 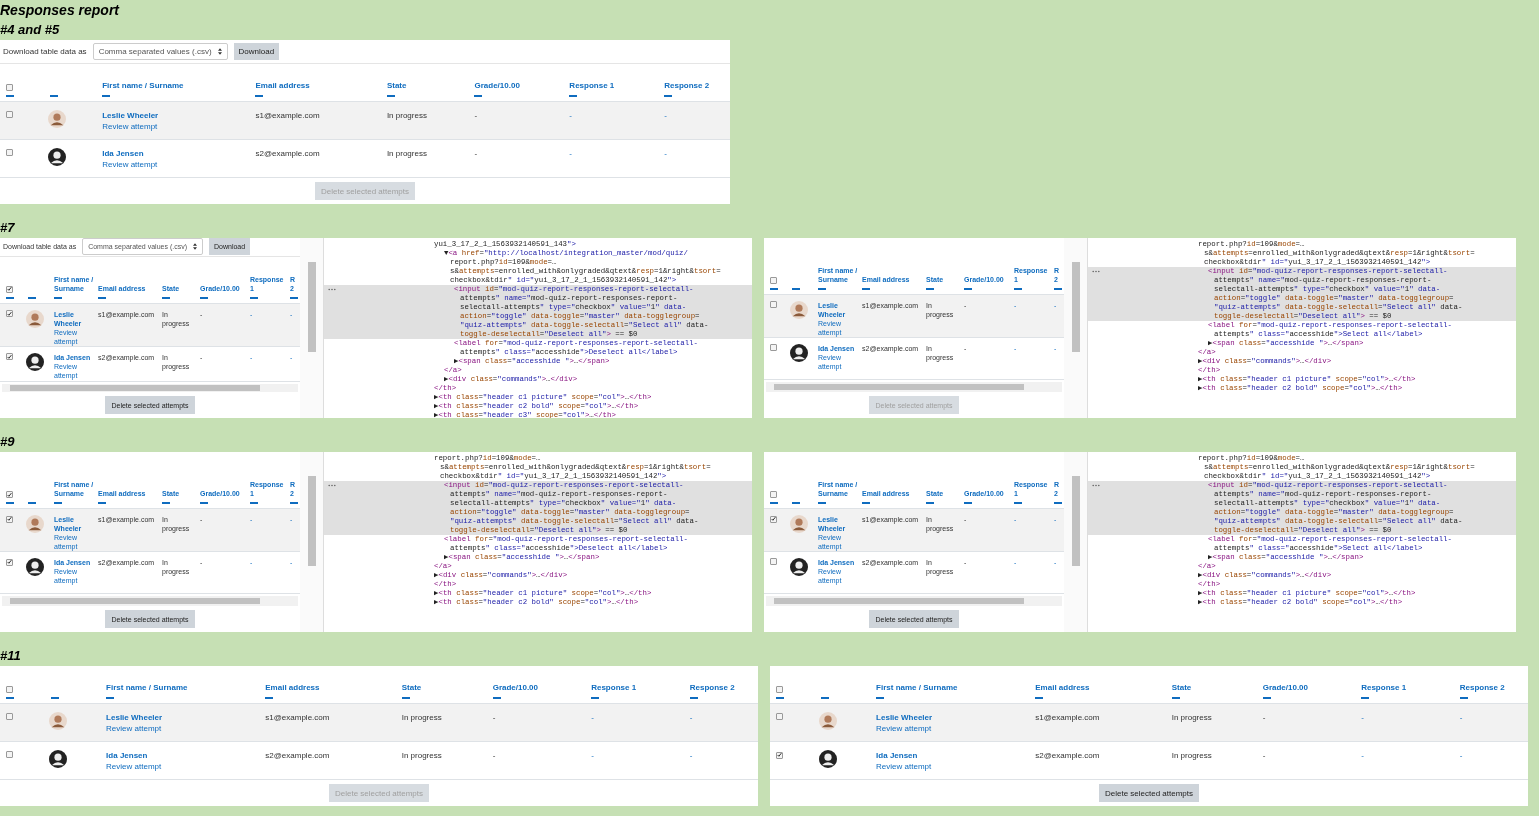 I want to click on download-button: Download, so click(x=256, y=51).